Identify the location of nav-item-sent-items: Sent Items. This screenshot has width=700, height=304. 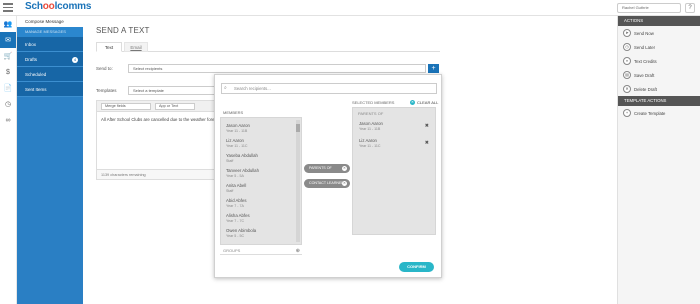
(50, 89).